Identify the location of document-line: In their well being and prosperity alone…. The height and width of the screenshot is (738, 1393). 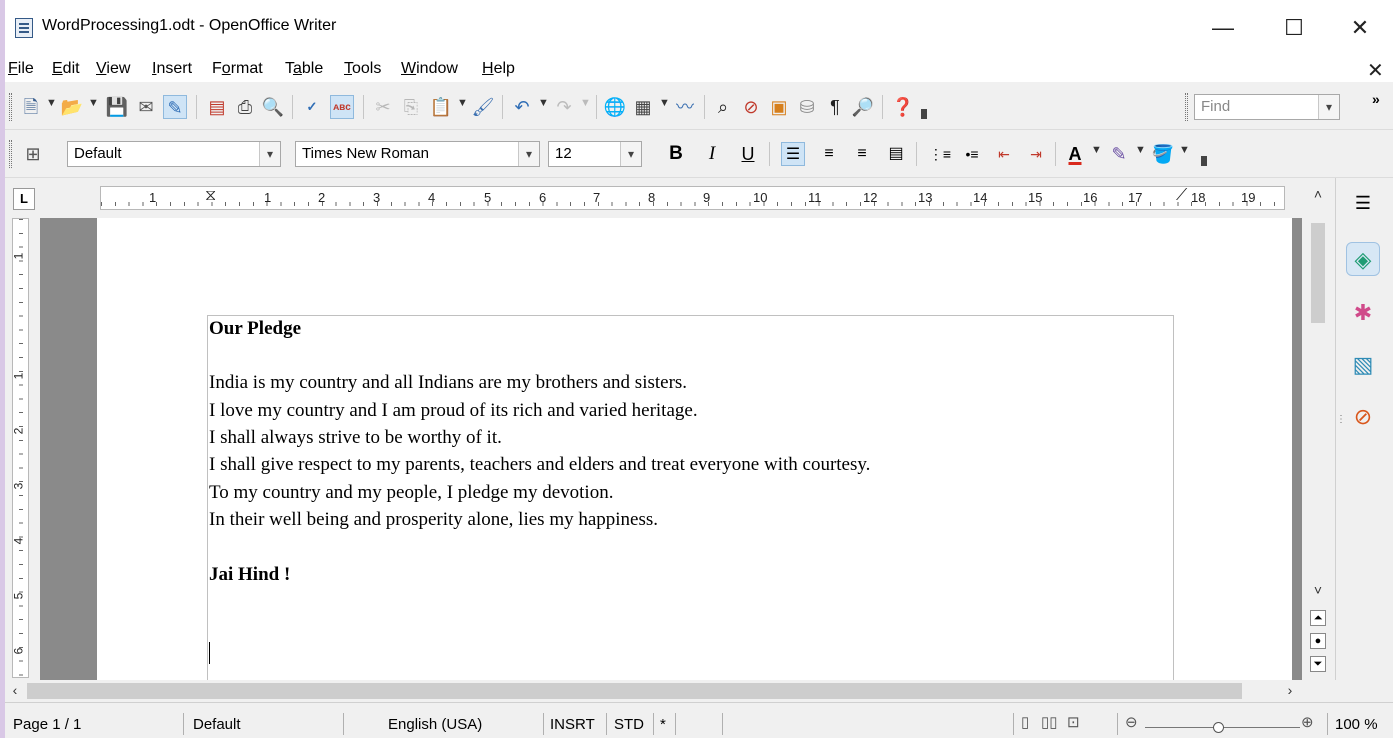
(433, 520).